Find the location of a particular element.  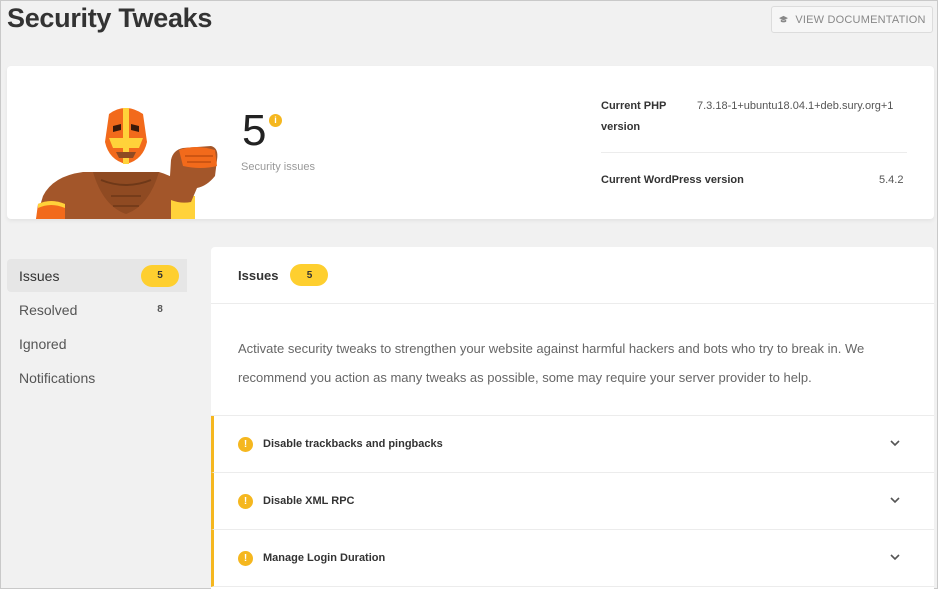

resolved-count: 8 is located at coordinates (160, 309).